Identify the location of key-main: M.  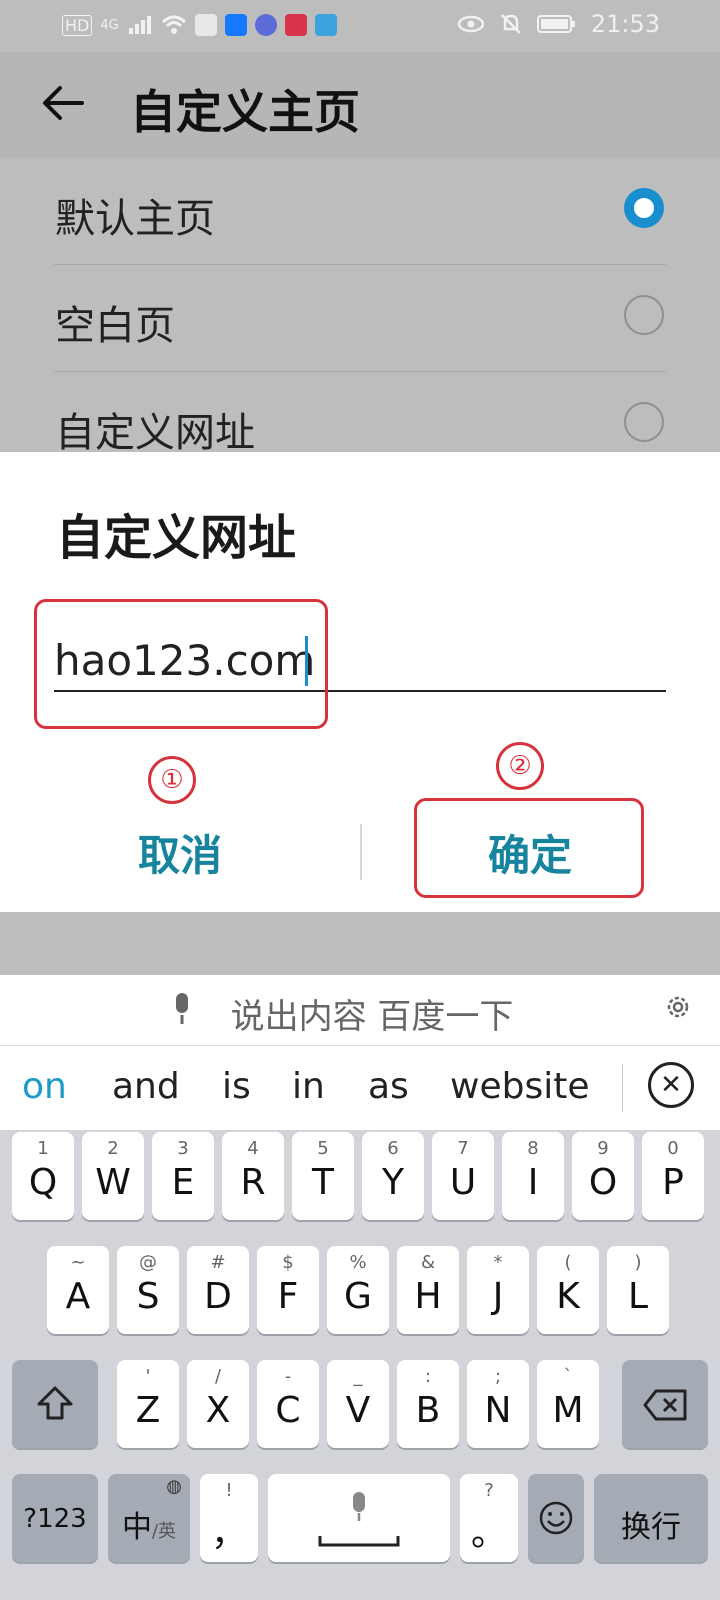
(568, 1410).